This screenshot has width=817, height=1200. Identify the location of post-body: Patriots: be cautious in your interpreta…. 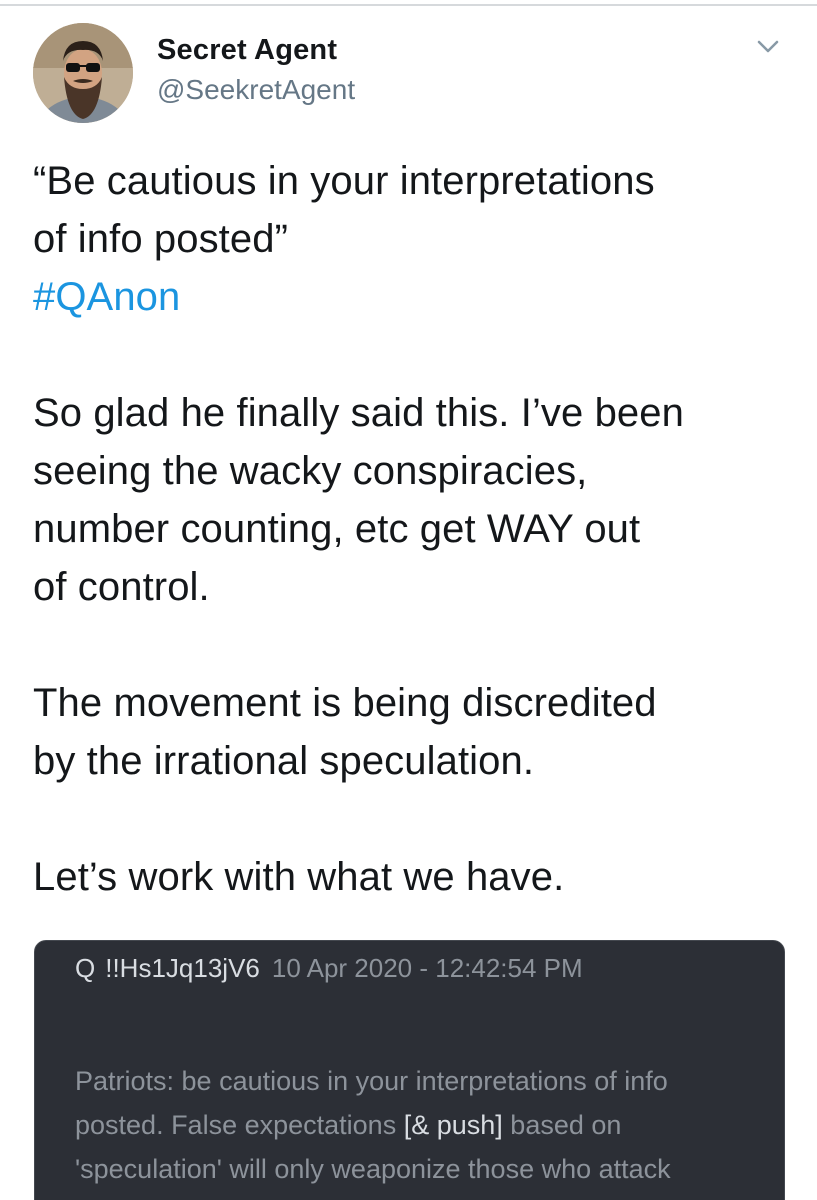
(415, 1125).